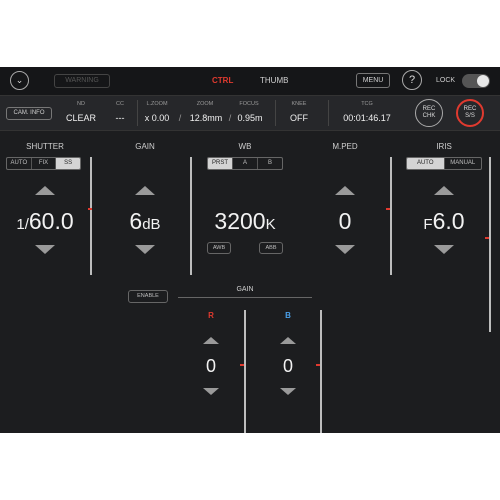  I want to click on shutter-mode-fix: FIX, so click(44, 163).